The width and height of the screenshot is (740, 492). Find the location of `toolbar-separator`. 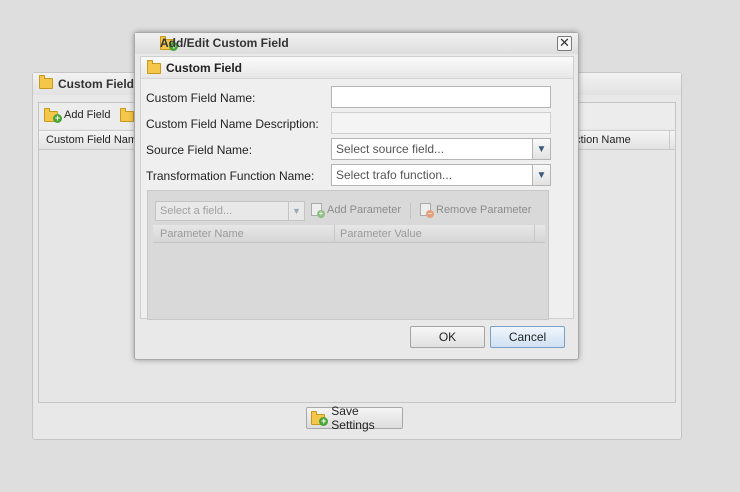

toolbar-separator is located at coordinates (410, 211).